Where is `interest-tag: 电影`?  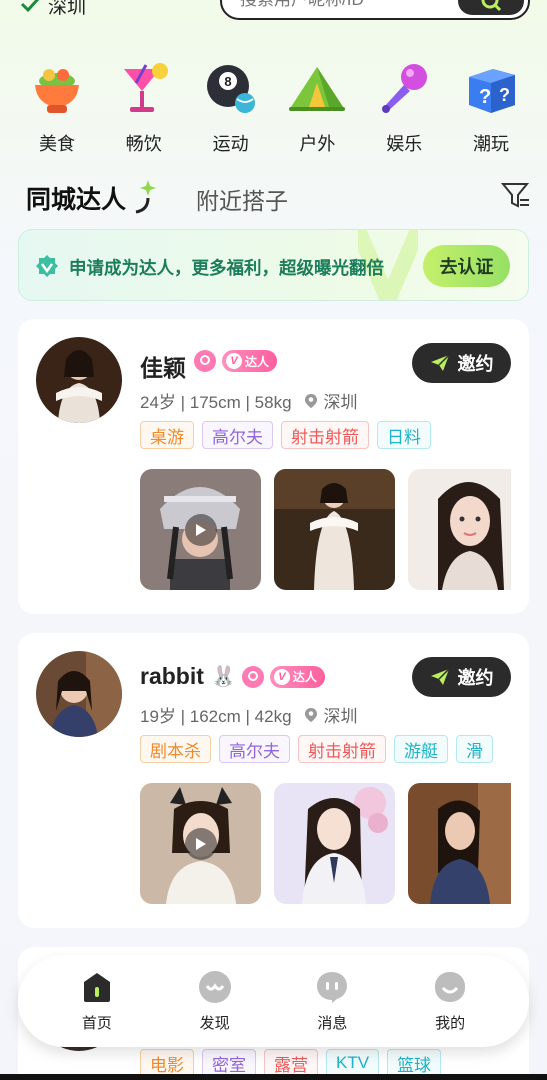 interest-tag: 电影 is located at coordinates (167, 1063).